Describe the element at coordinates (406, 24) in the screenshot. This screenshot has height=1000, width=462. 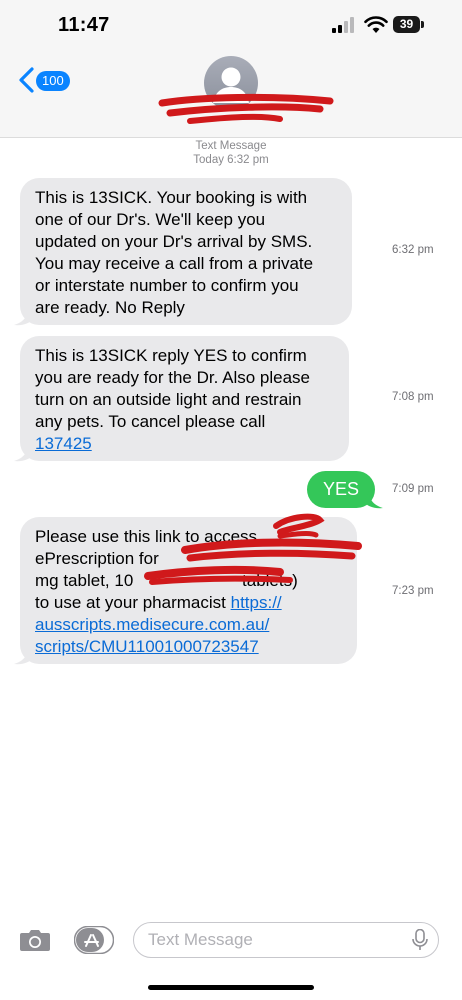
I see `battery-icon: 39` at that location.